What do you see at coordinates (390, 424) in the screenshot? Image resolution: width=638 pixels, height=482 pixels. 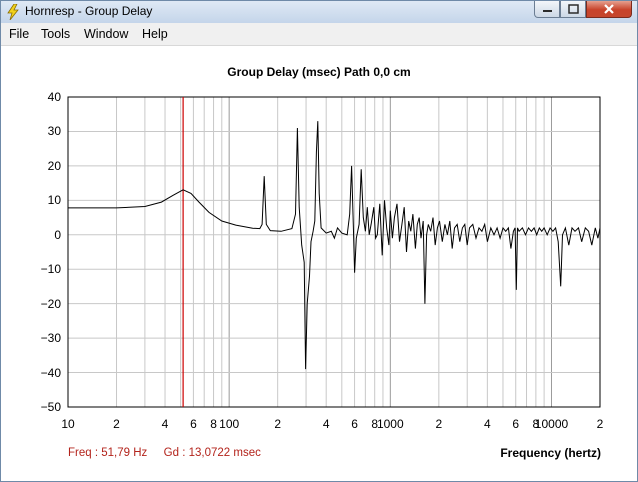 I see `x-tick-label: 1000` at bounding box center [390, 424].